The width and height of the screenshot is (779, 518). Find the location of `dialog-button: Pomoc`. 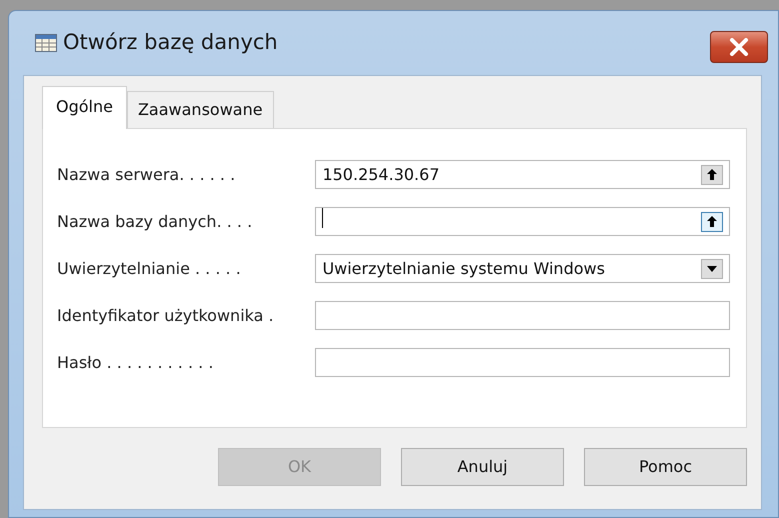

dialog-button: Pomoc is located at coordinates (665, 467).